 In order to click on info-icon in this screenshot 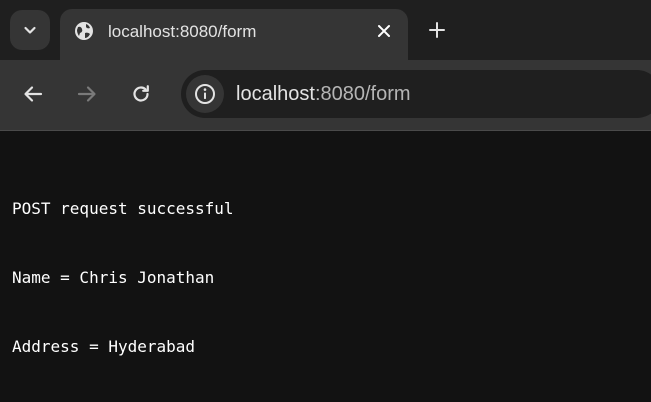, I will do `click(205, 94)`.